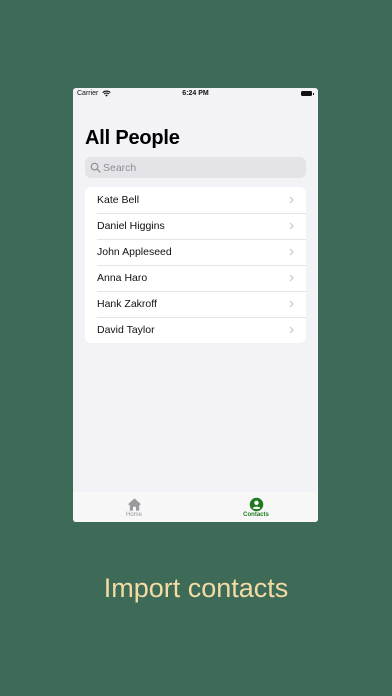 The width and height of the screenshot is (392, 696). I want to click on person-circle-icon, so click(256, 504).